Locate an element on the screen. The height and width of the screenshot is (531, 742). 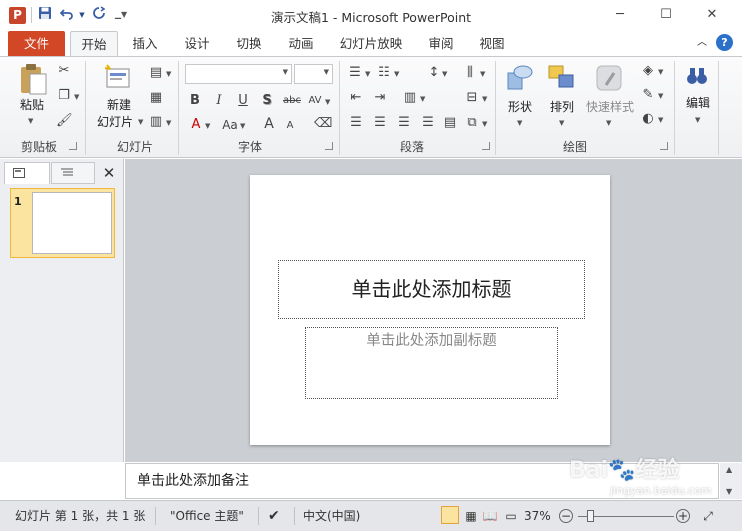
shape-effects-dropdown-icon: ▼ is located at coordinates (660, 120).